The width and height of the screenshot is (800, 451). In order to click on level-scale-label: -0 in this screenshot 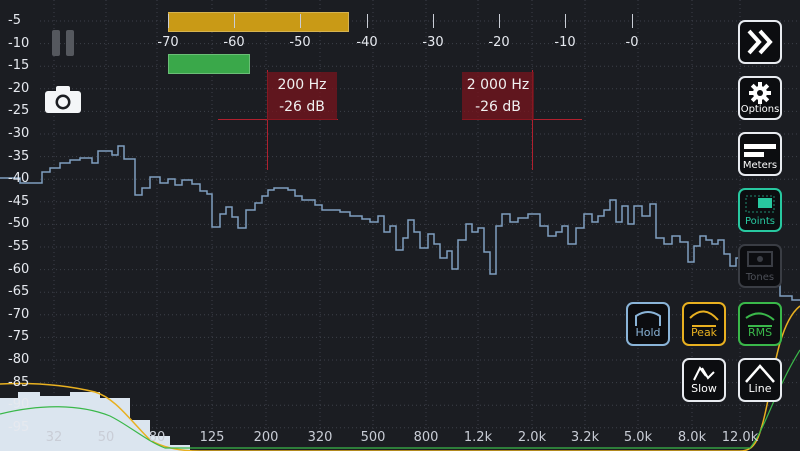, I will do `click(632, 42)`.